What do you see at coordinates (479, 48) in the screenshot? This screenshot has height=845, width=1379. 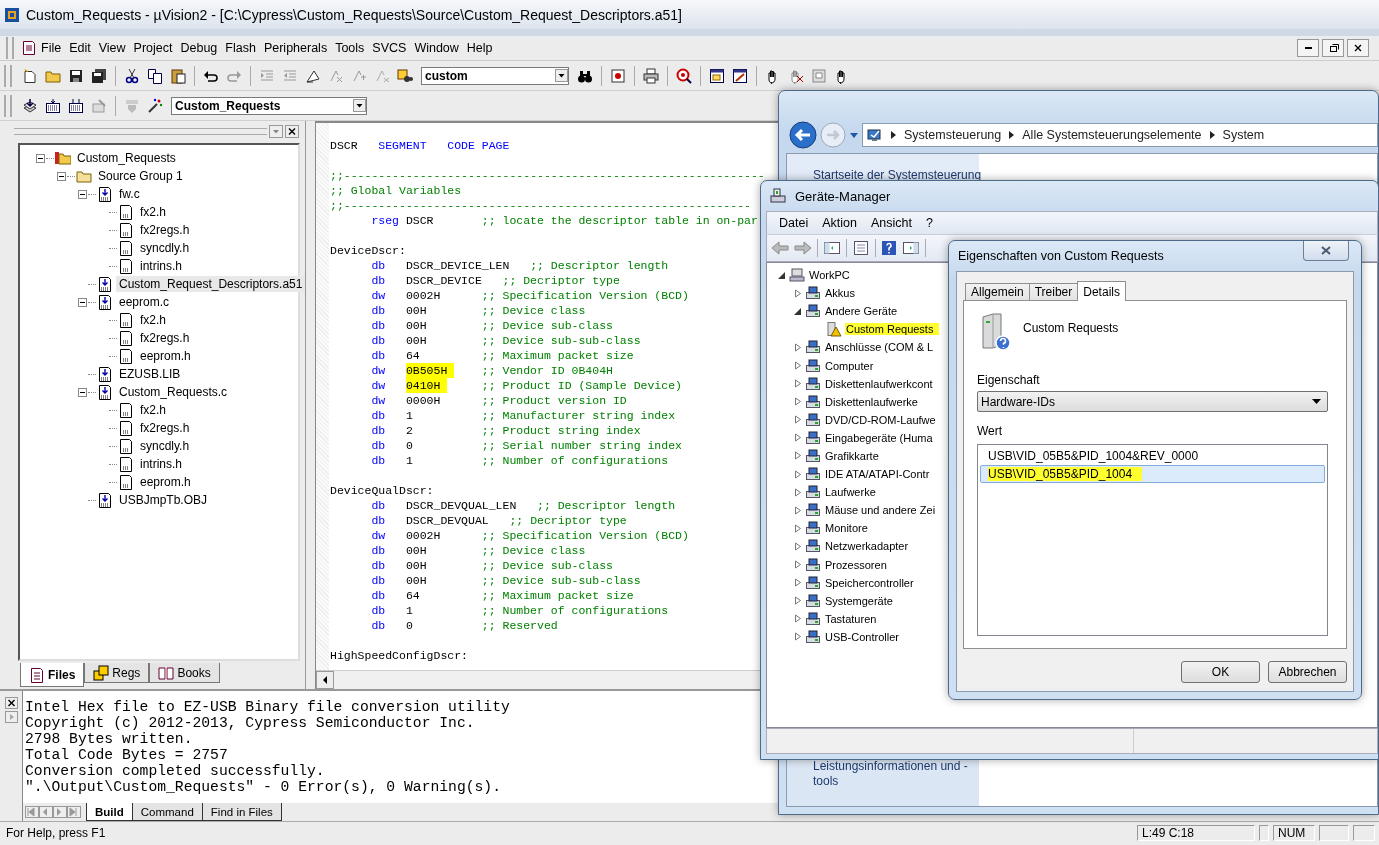 I see `menu-item: Help` at bounding box center [479, 48].